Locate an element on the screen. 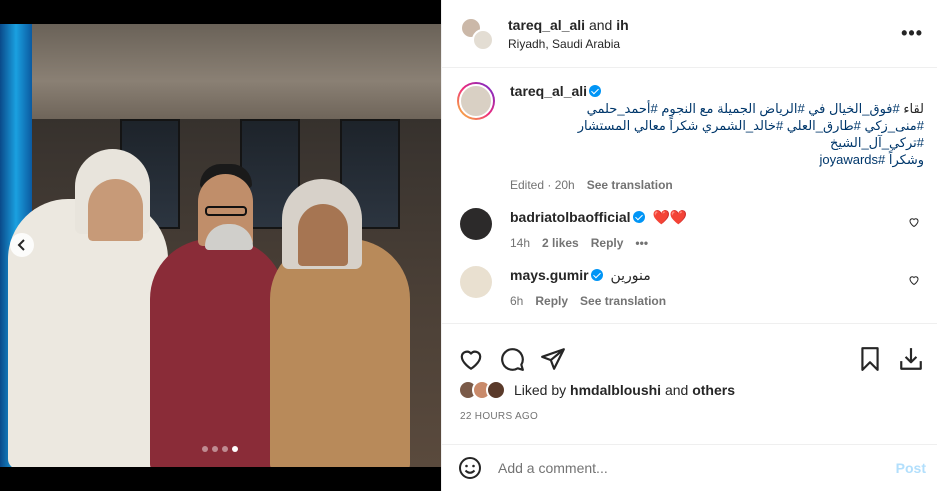 The height and width of the screenshot is (491, 937). download-button is located at coordinates (911, 359).